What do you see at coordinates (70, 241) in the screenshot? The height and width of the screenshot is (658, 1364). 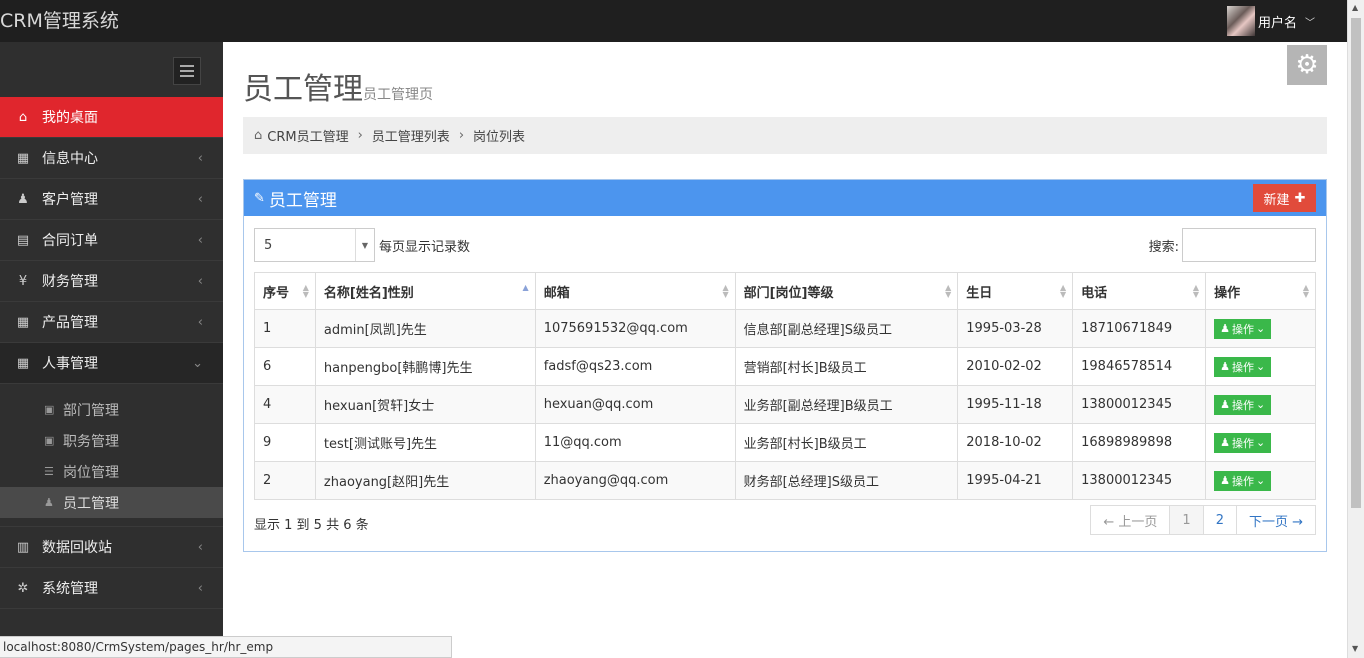 I see `sidebar-item-label: 合同订单` at bounding box center [70, 241].